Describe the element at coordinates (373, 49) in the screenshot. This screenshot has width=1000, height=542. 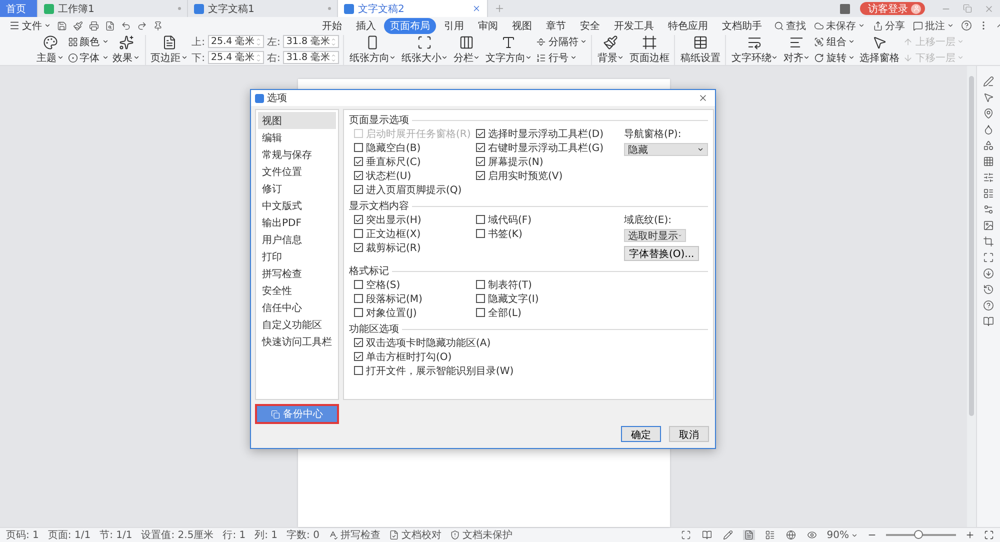
I see `ribbon-button: 纸张方向` at that location.